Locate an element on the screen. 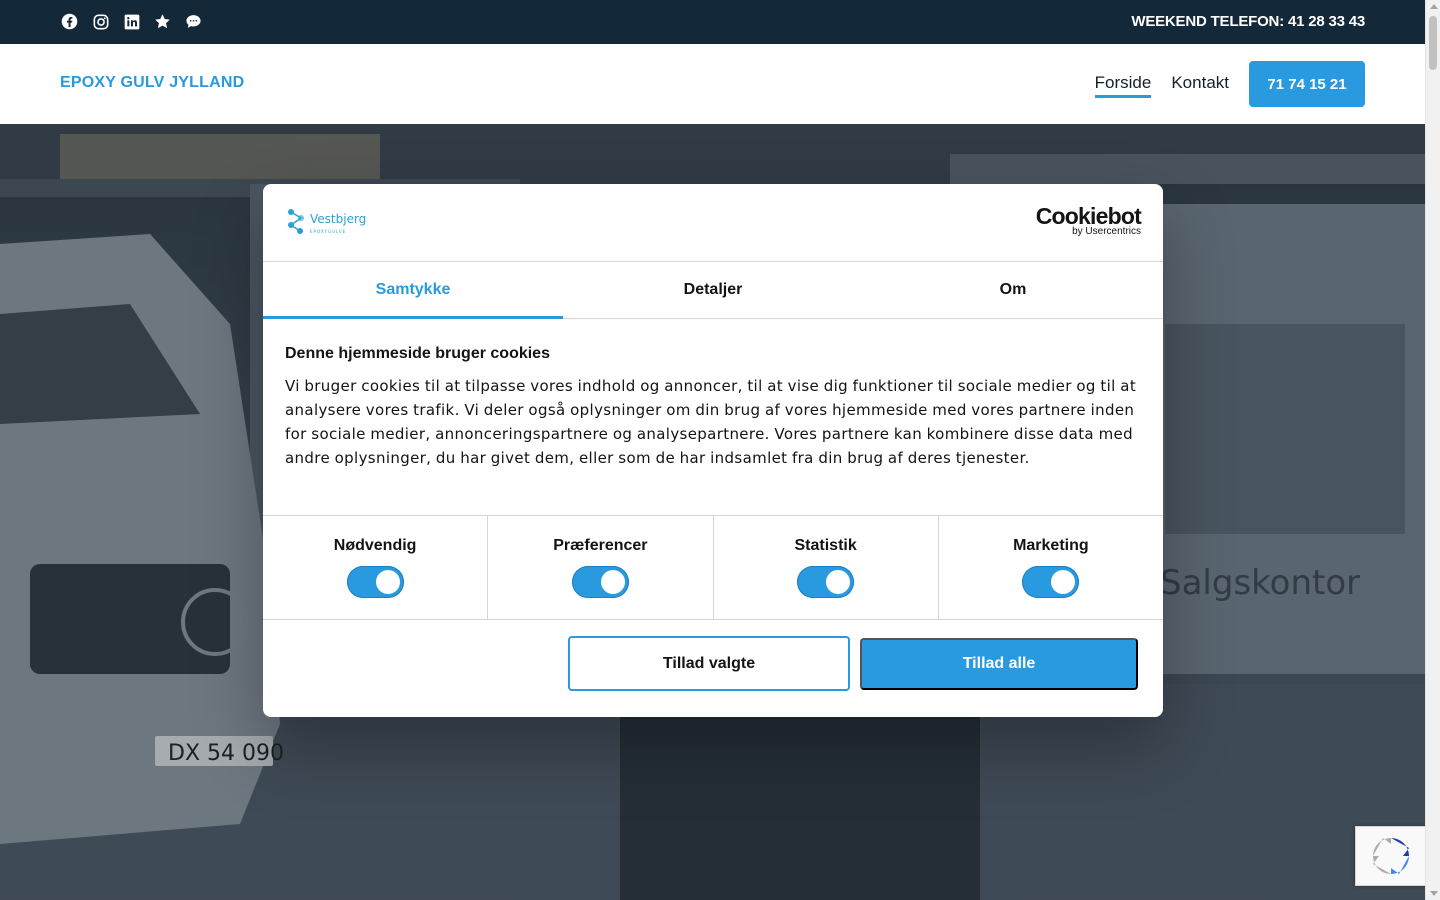 Image resolution: width=1440 pixels, height=900 pixels. tab-detaljer: Detaljer is located at coordinates (713, 290).